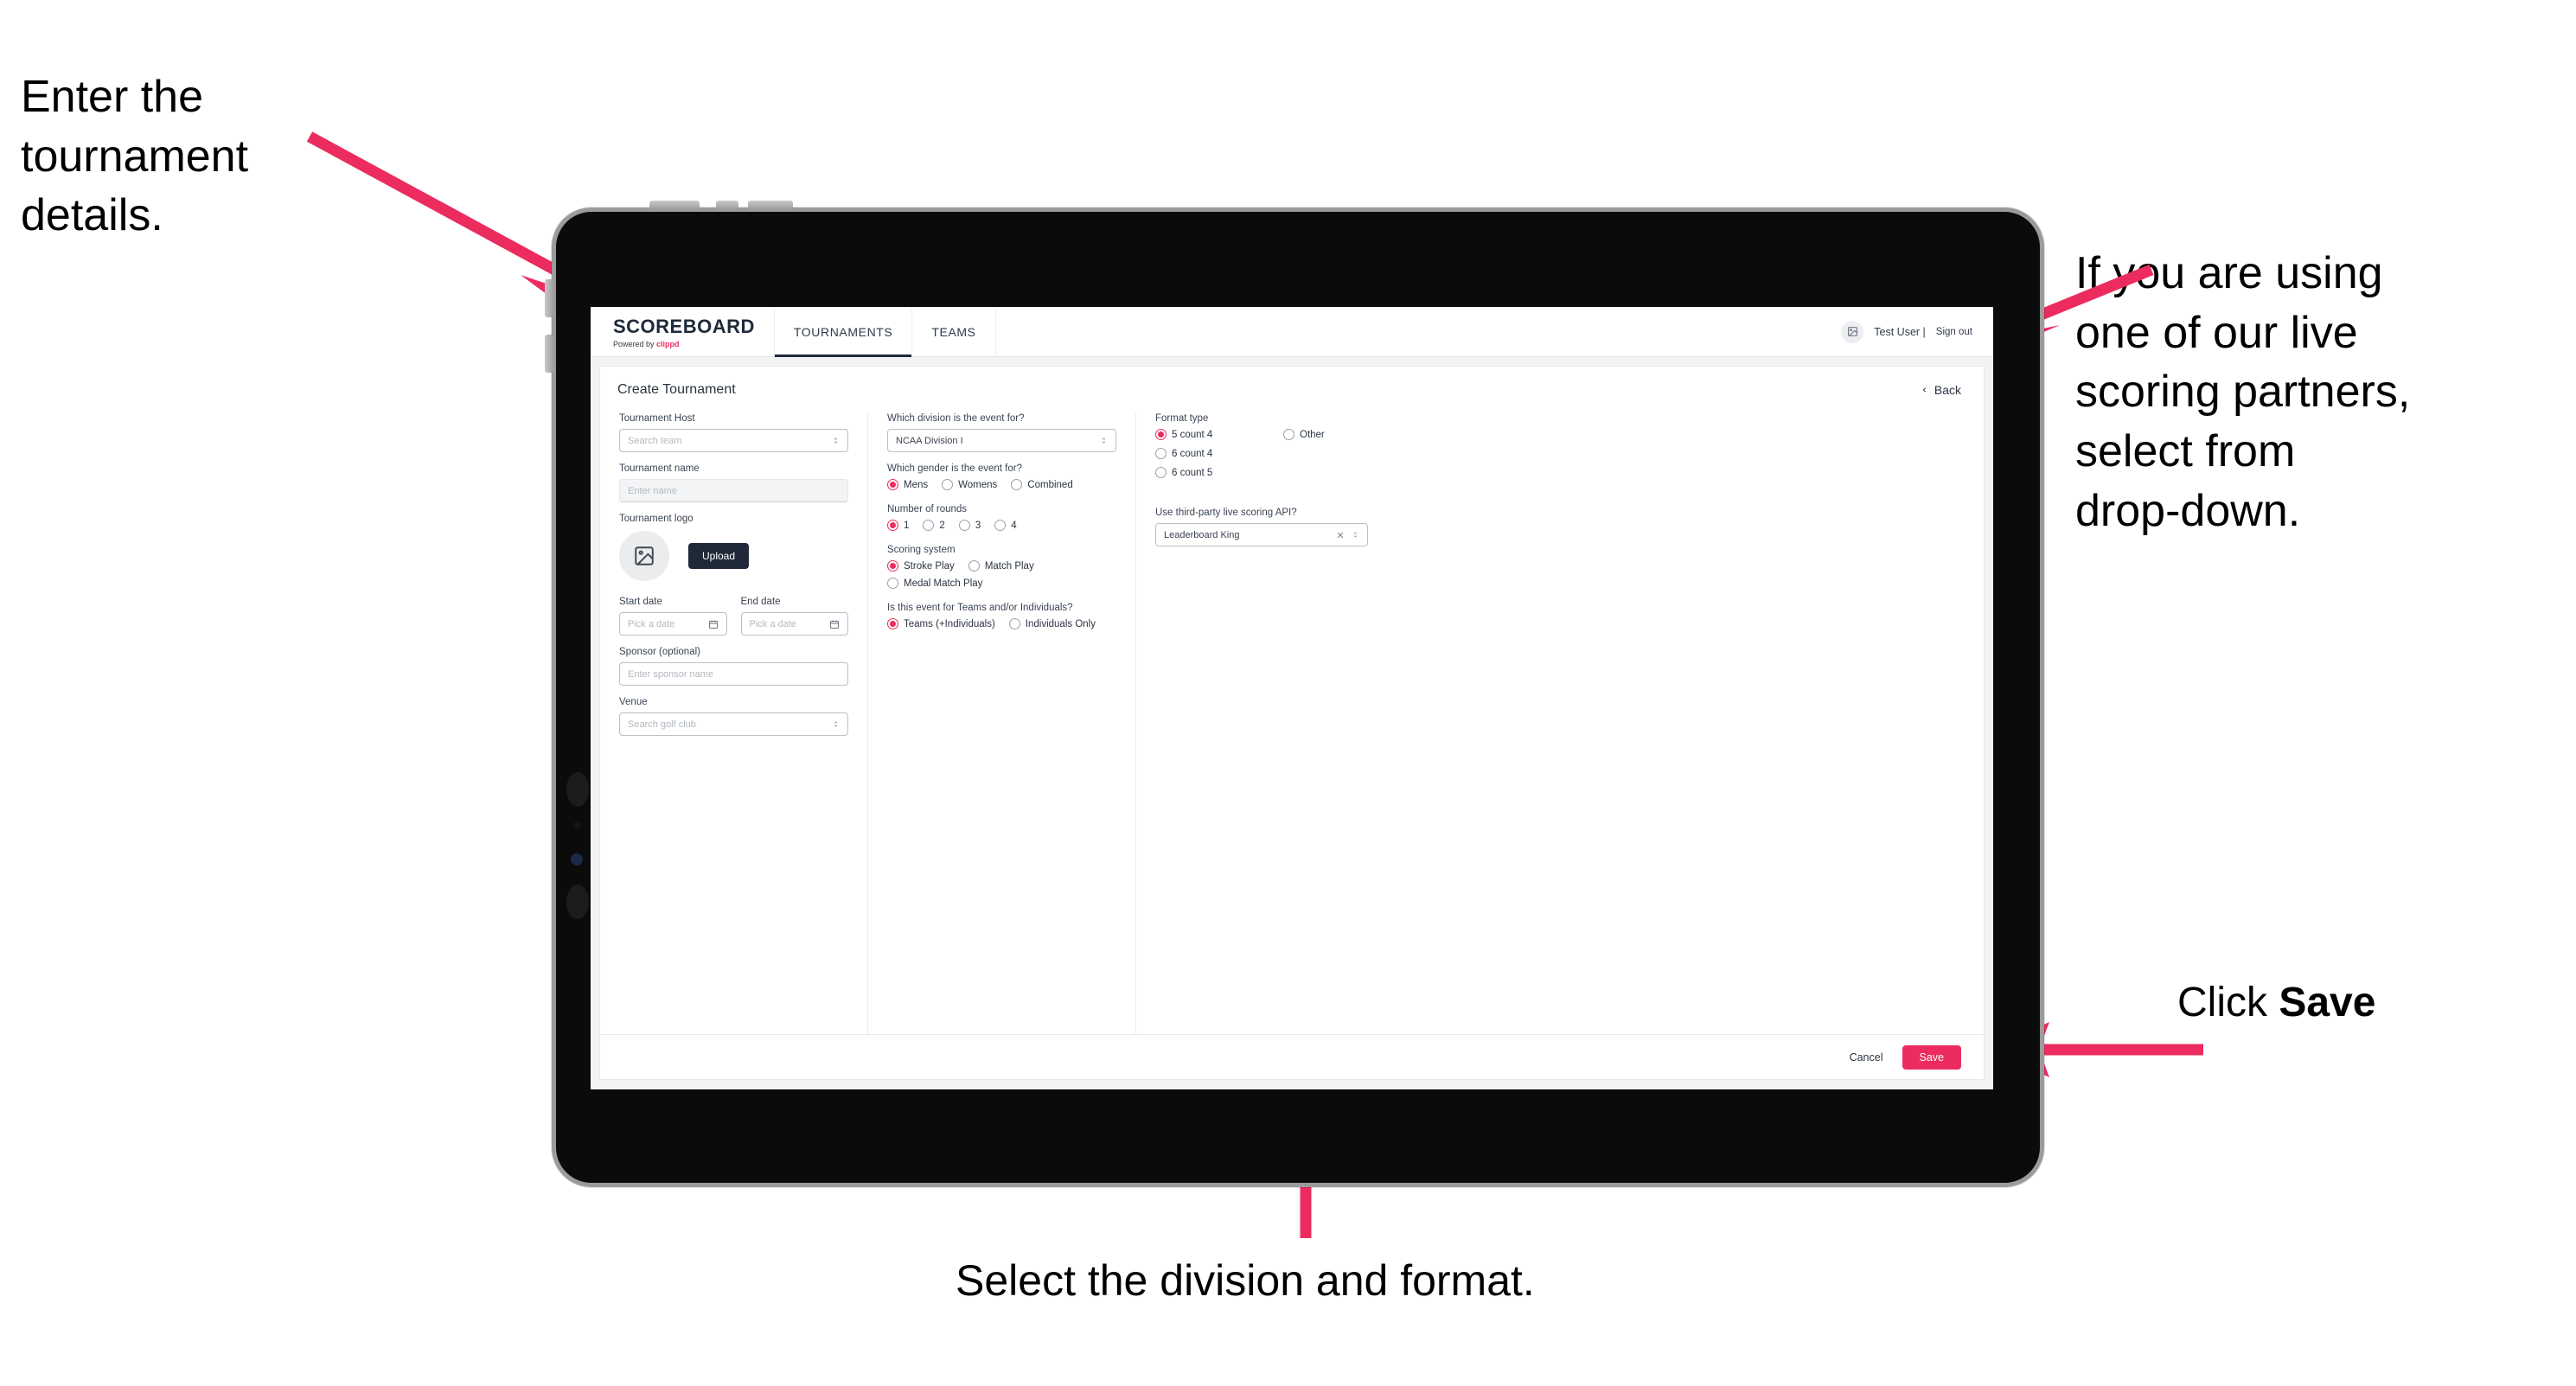 The height and width of the screenshot is (1386, 2576). Describe the element at coordinates (950, 623) in the screenshot. I see `radio-teams-plus-individuals-label: Teams (+Individuals)` at that location.